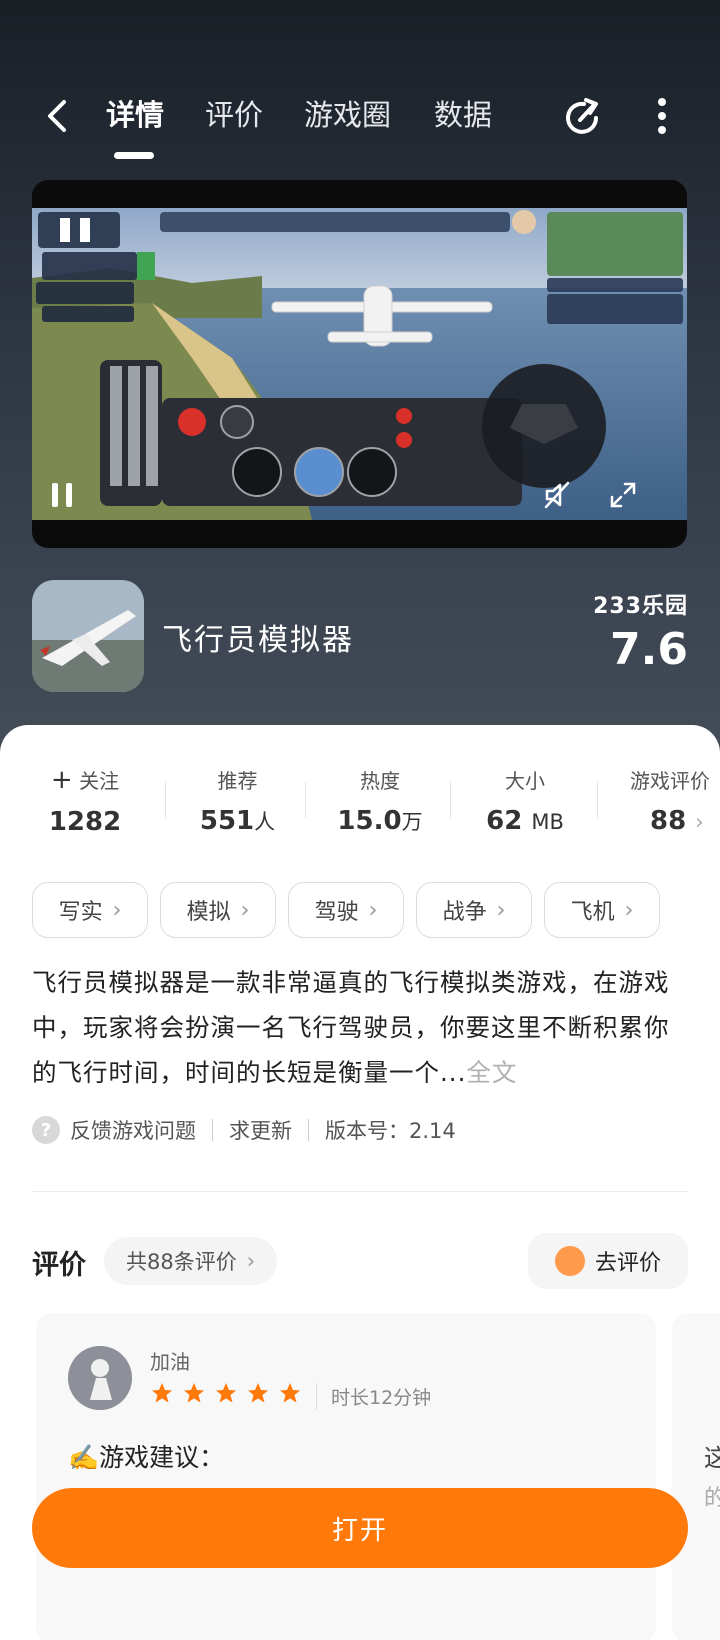  I want to click on review-username: 加油, so click(170, 1362).